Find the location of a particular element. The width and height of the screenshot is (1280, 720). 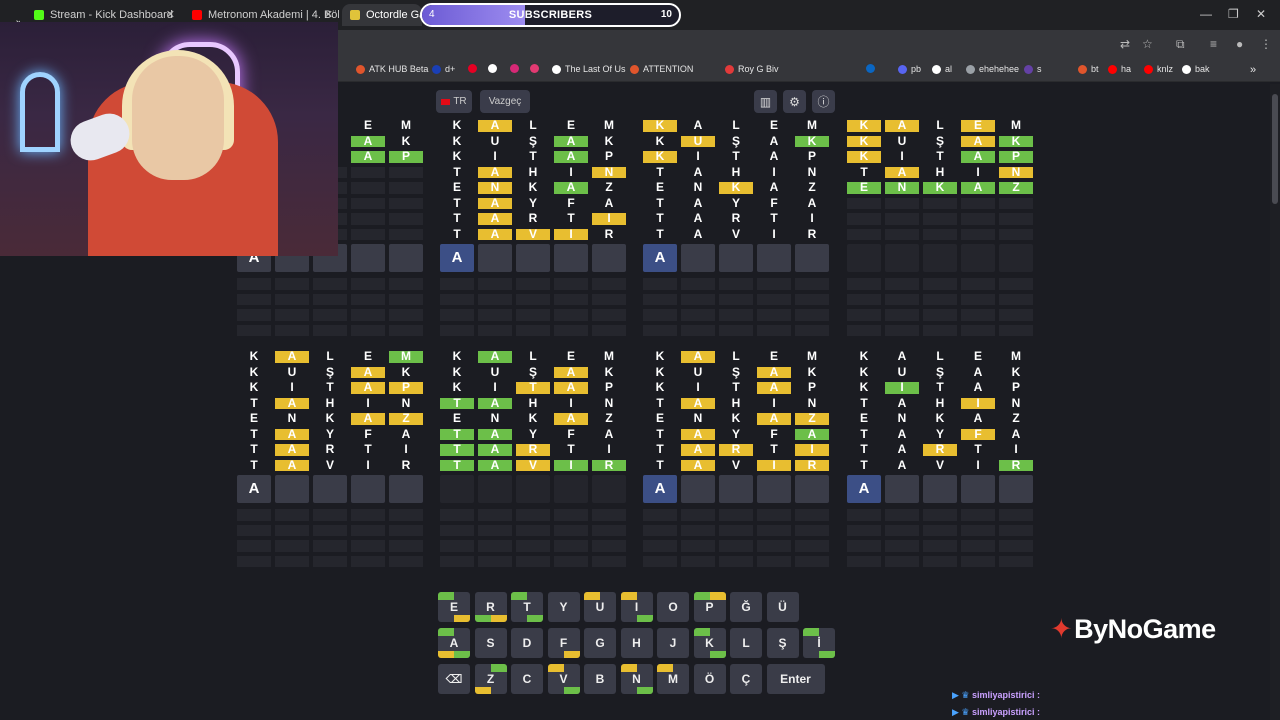

bookmark-item: ehehehee is located at coordinates (992, 69).